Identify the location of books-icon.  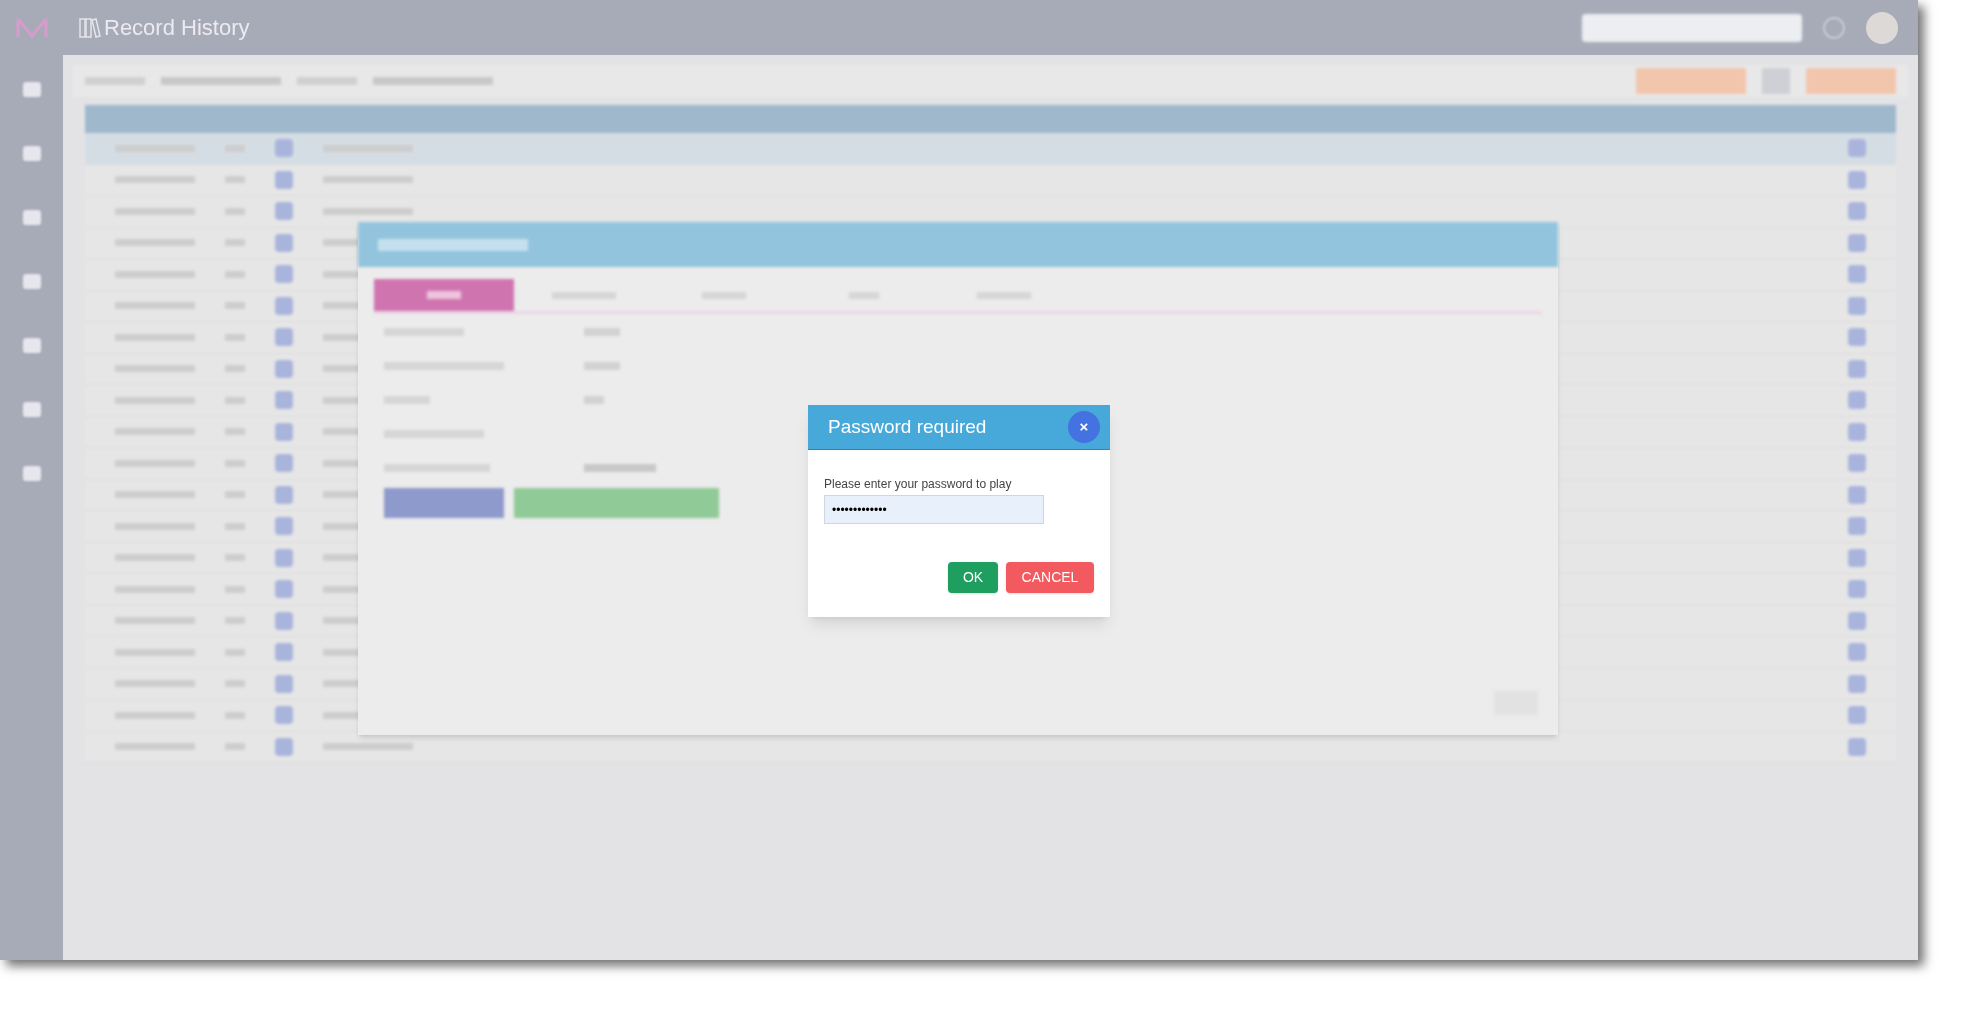
(90, 27).